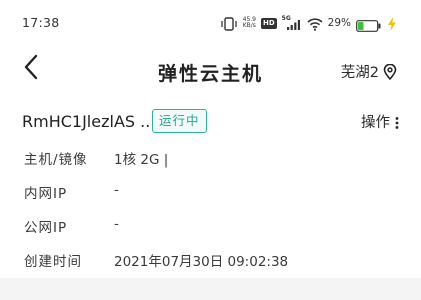 This screenshot has height=300, width=421. I want to click on chevron-left-icon, so click(31, 69).